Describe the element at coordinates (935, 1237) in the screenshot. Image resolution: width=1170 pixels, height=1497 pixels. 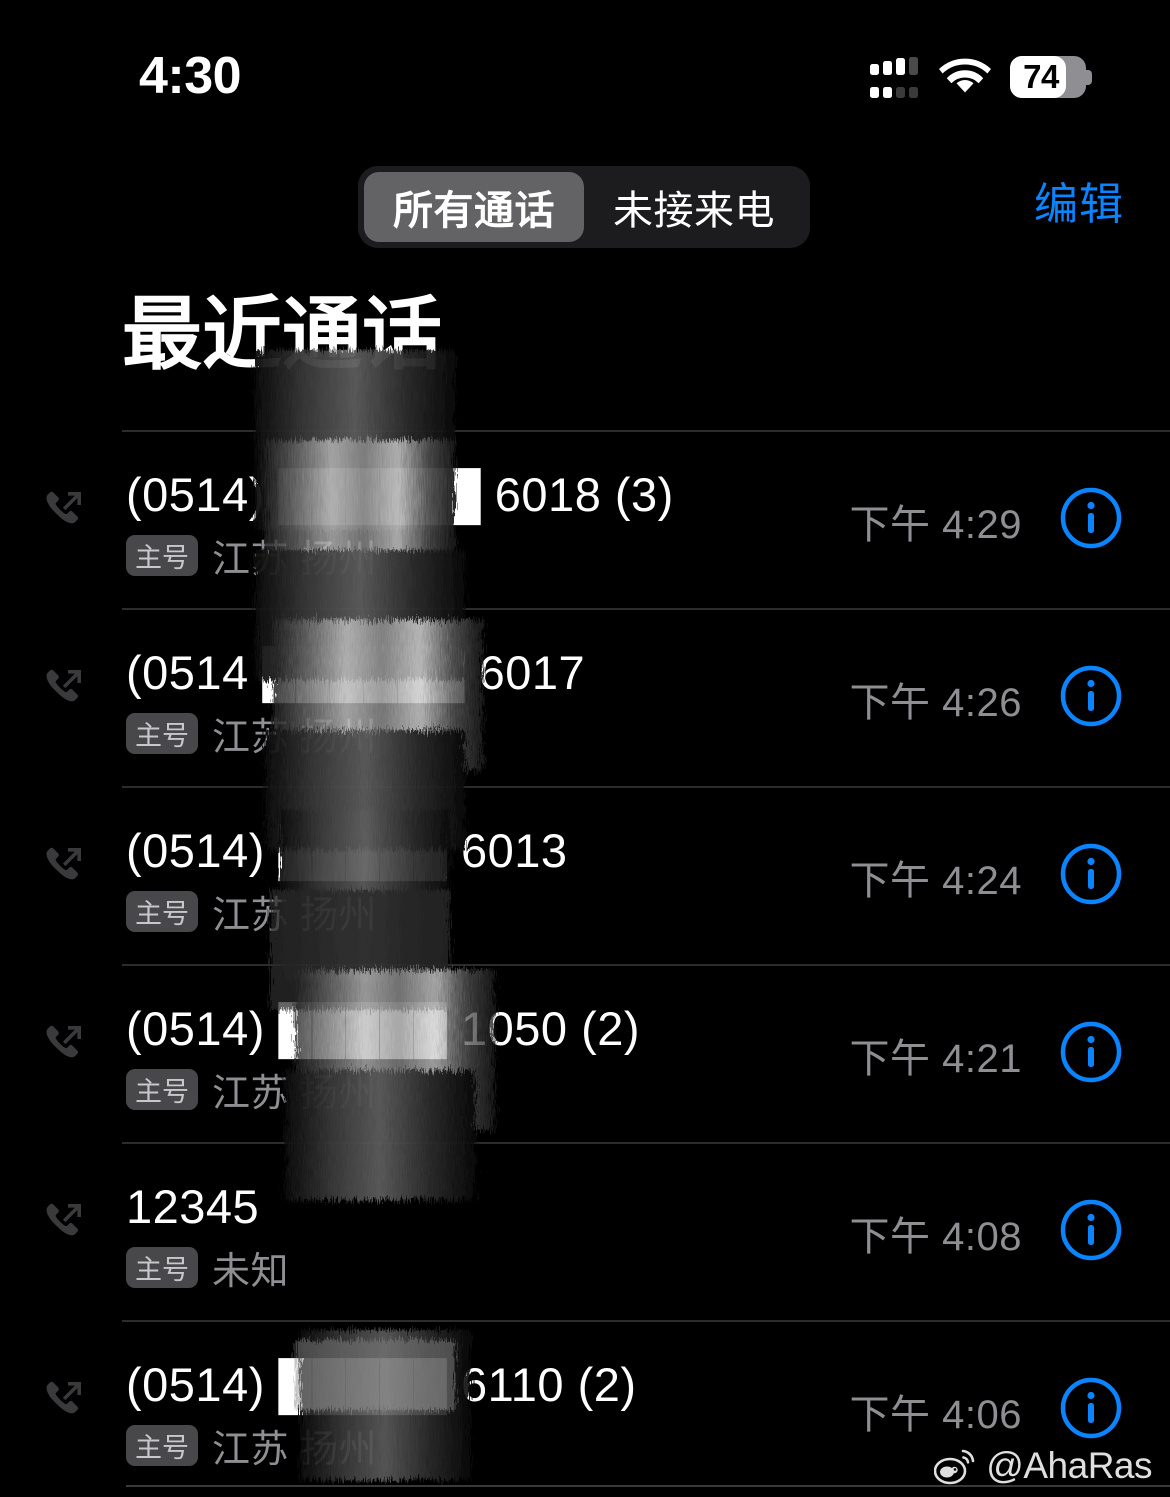
I see `call-timestamp: 下午 4:08` at that location.